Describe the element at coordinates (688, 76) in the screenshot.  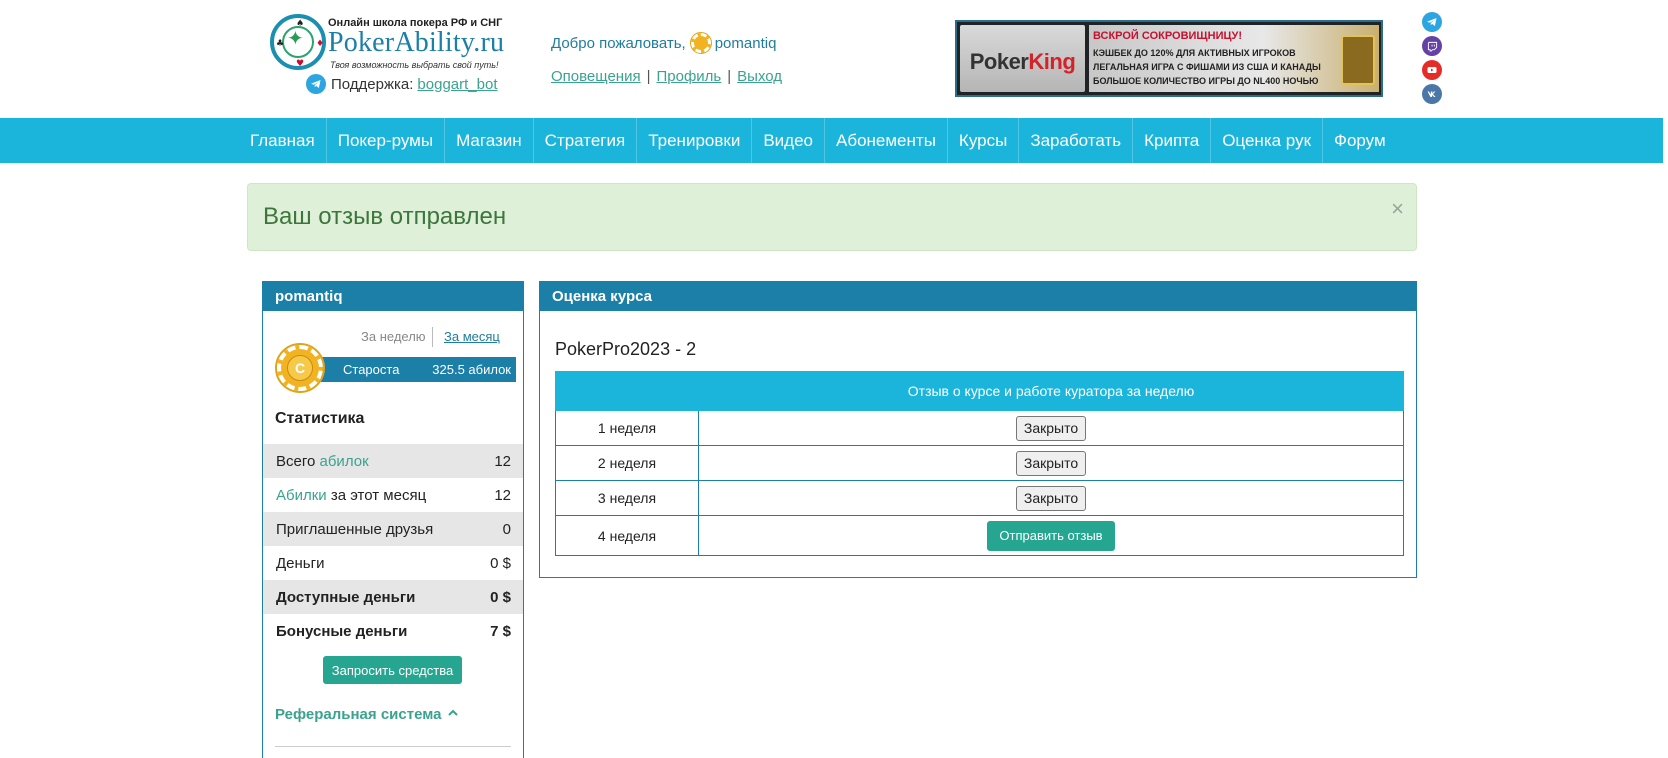
I see `profile-link: Профиль` at that location.